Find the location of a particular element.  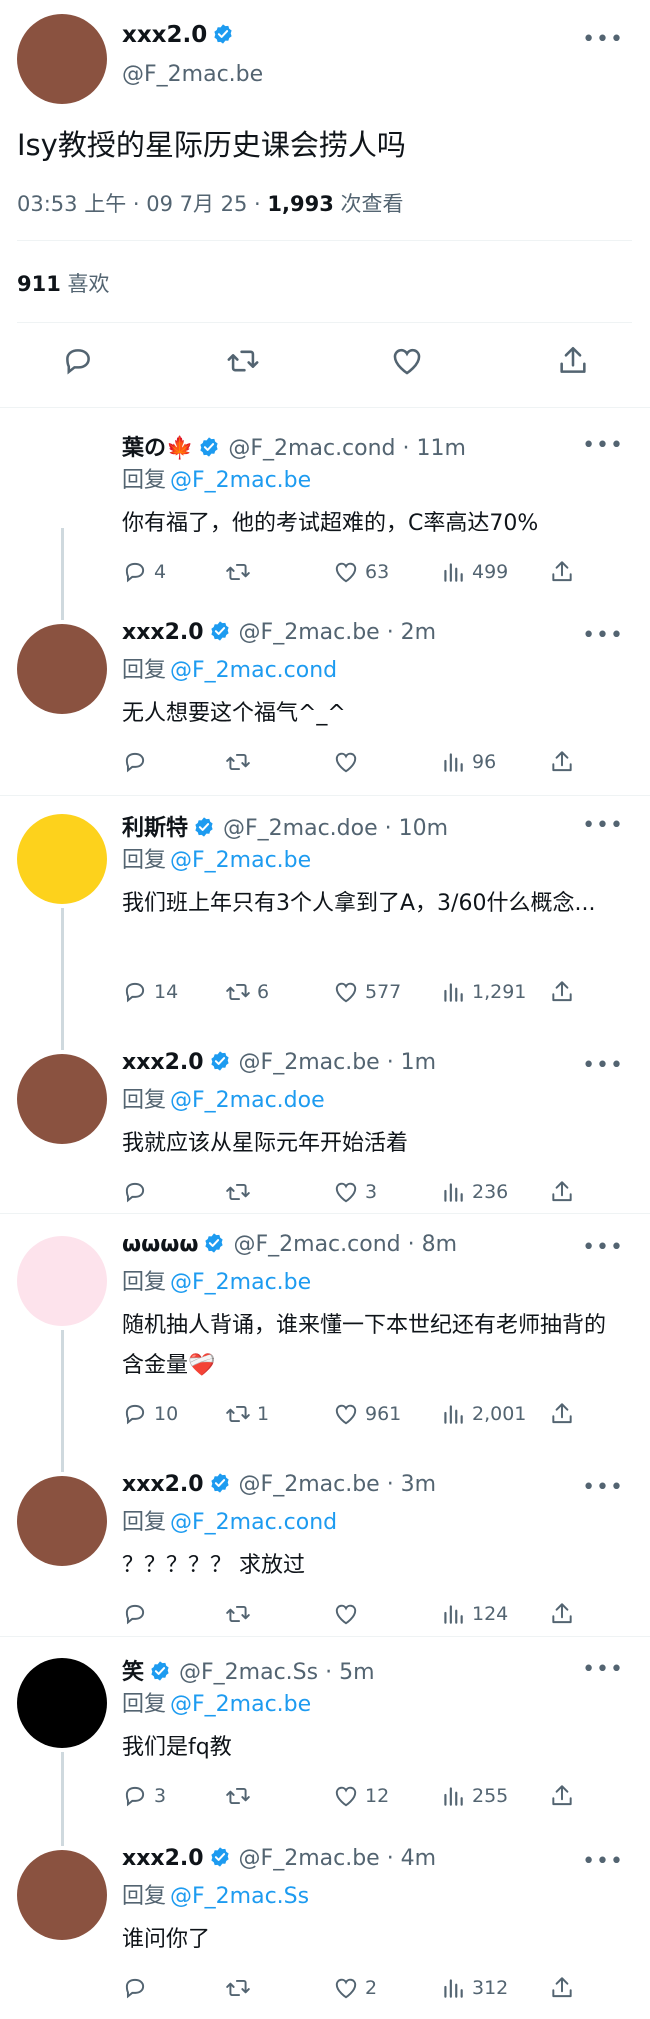

views-button: 2,001 is located at coordinates (483, 1414).